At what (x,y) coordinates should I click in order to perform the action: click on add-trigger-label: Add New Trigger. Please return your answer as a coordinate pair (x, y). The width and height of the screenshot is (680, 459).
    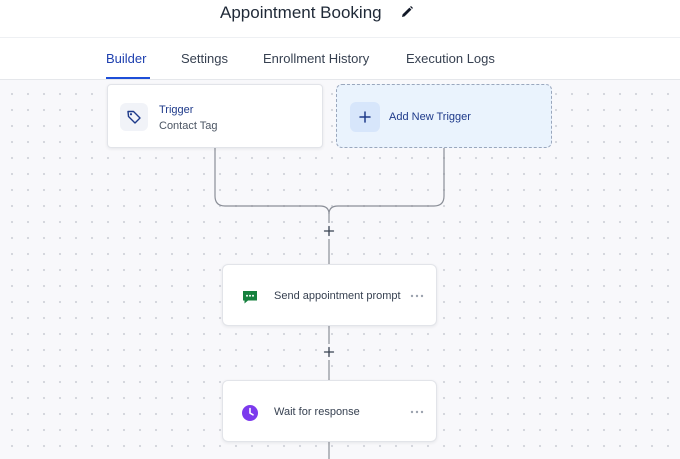
    Looking at the image, I should click on (430, 117).